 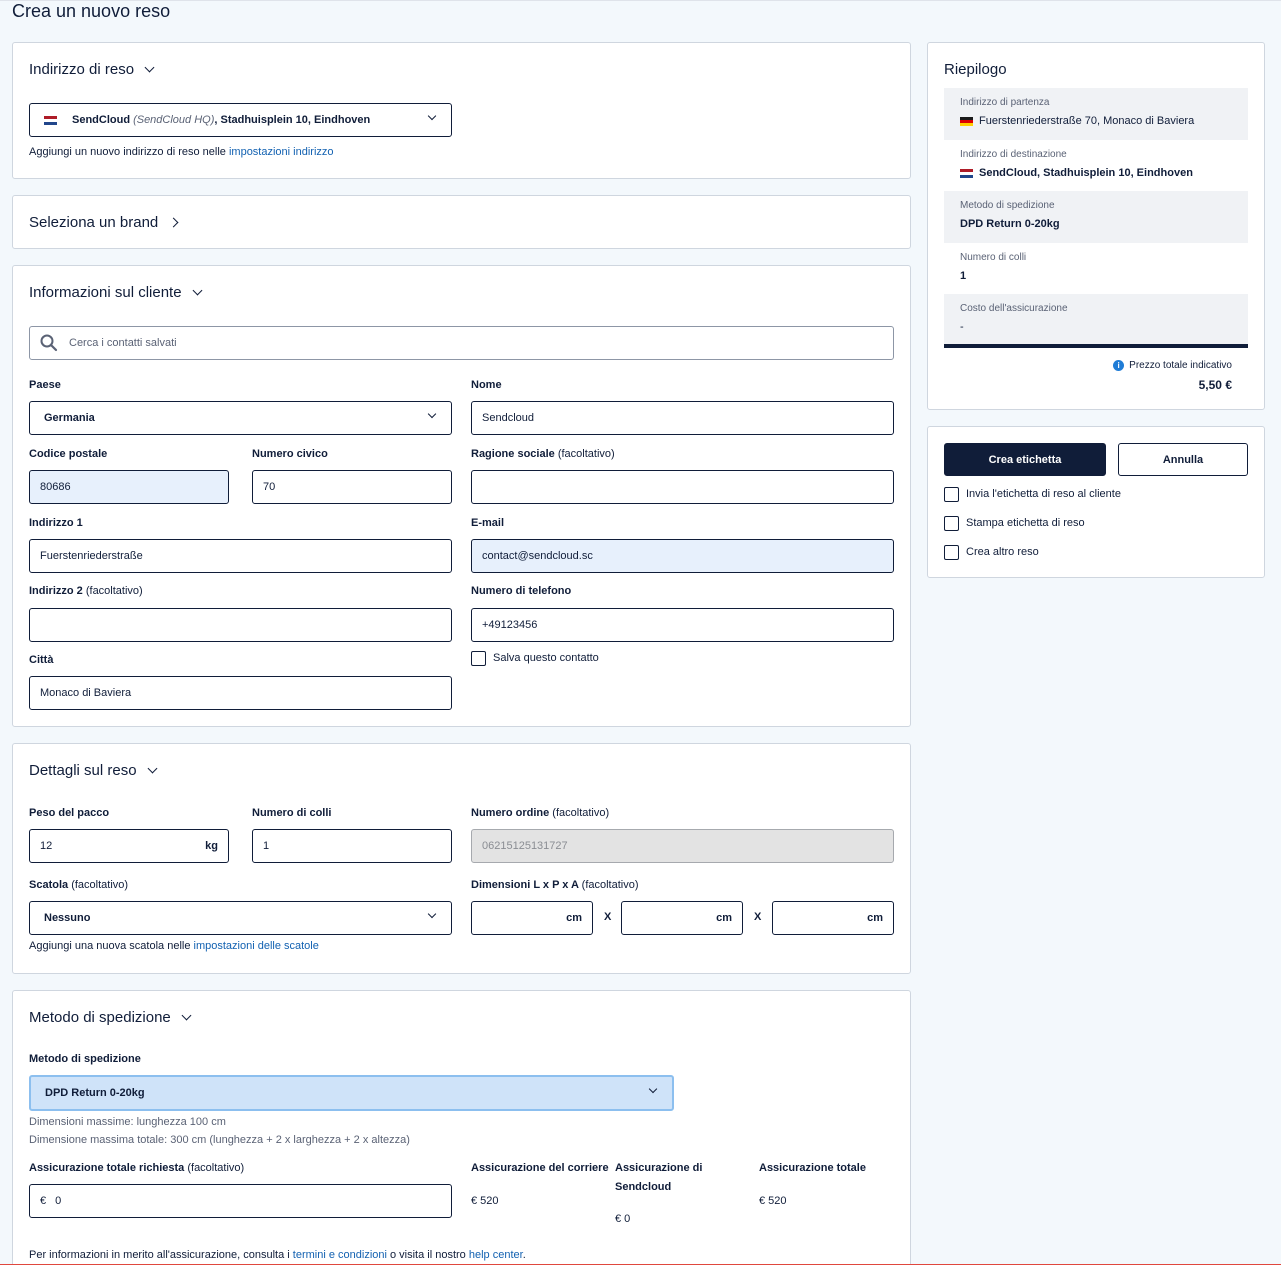 What do you see at coordinates (485, 1201) in the screenshot?
I see `carrier-insurance-value: € 520` at bounding box center [485, 1201].